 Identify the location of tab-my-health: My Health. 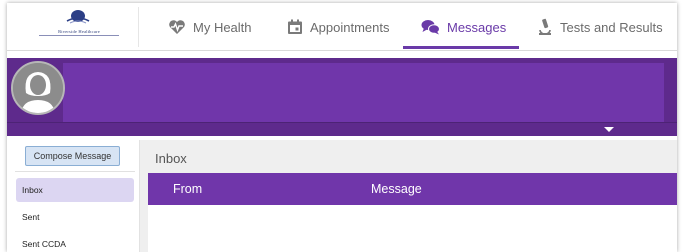
(210, 27).